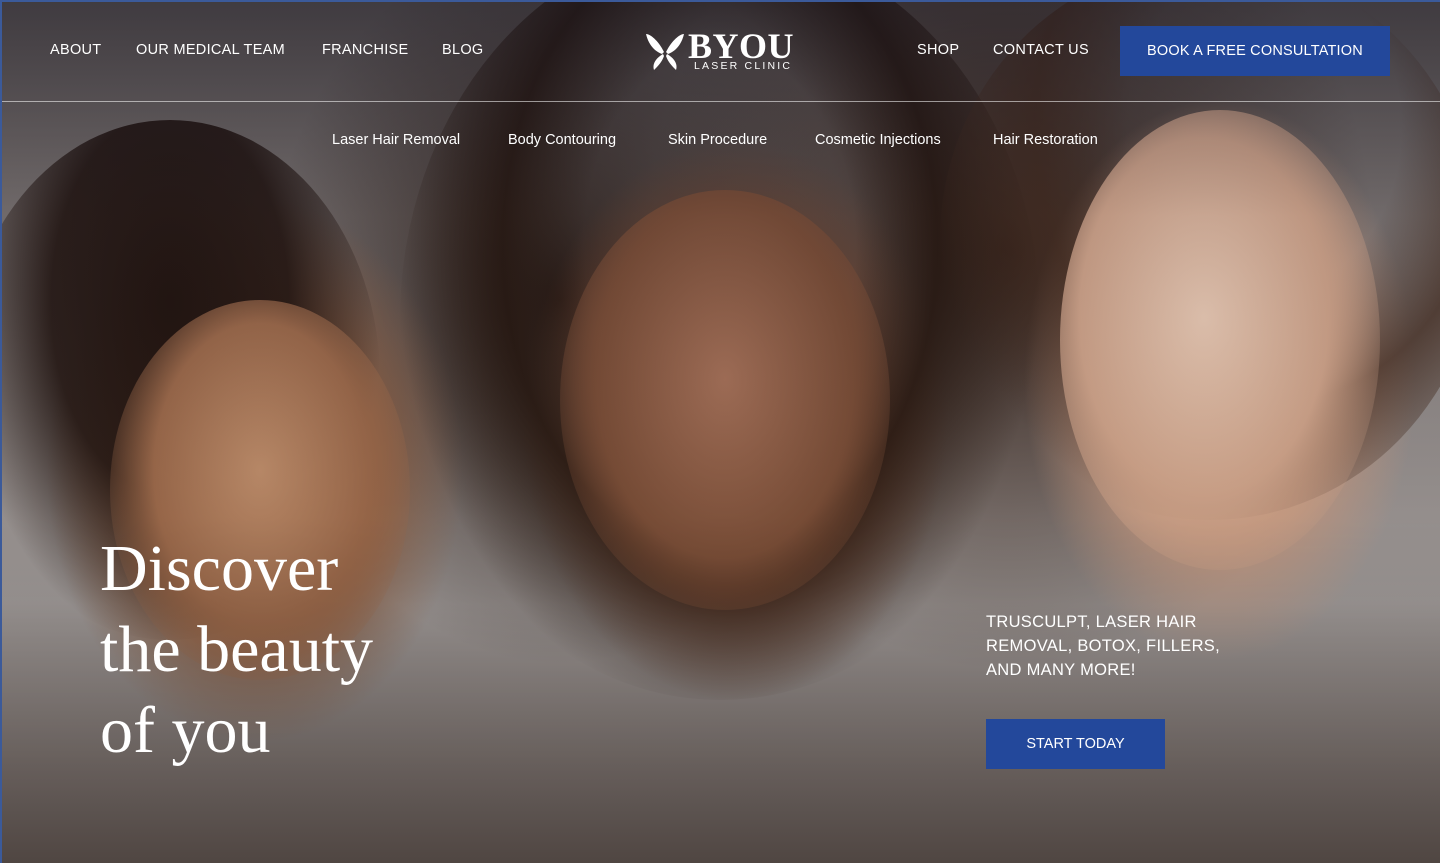 The width and height of the screenshot is (1440, 863). I want to click on subnav-laser-hair-removal: Laser Hair Removal, so click(396, 140).